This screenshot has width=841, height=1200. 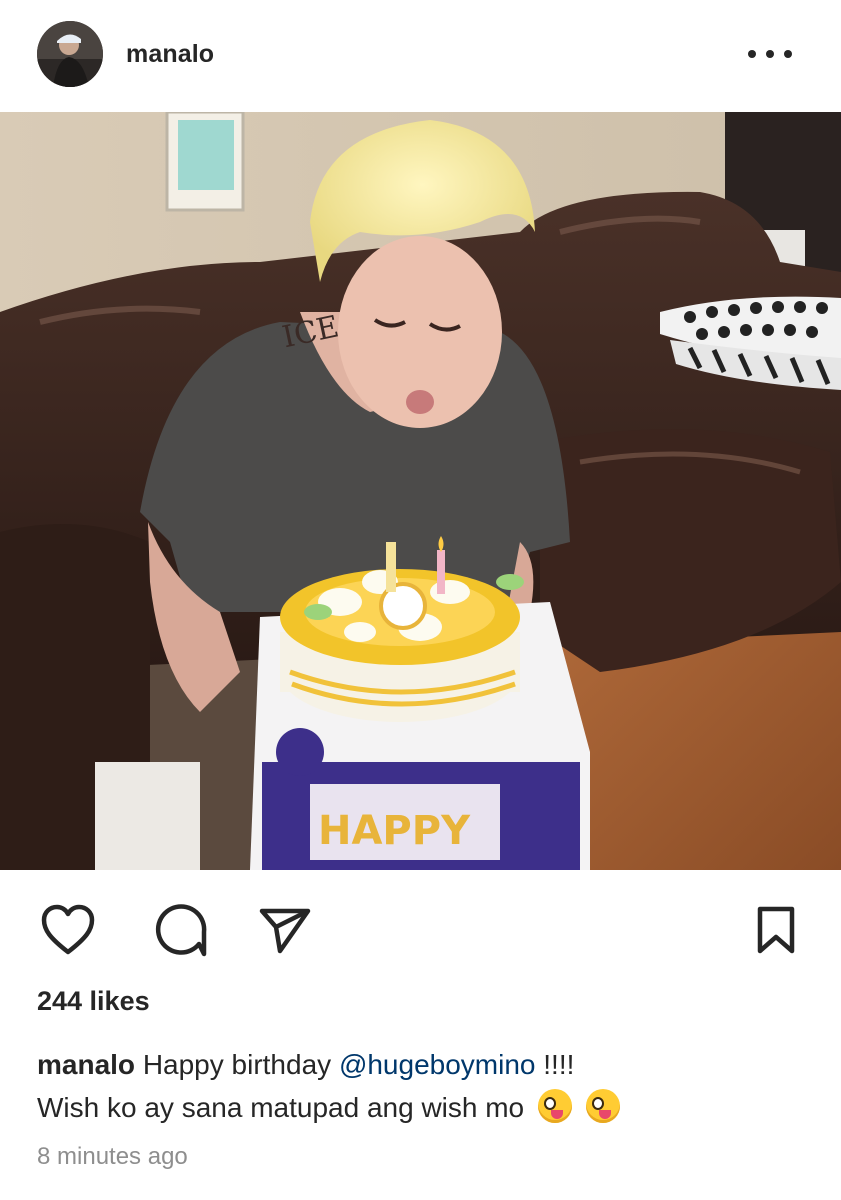 I want to click on svg-text: HAPPY, so click(x=394, y=831).